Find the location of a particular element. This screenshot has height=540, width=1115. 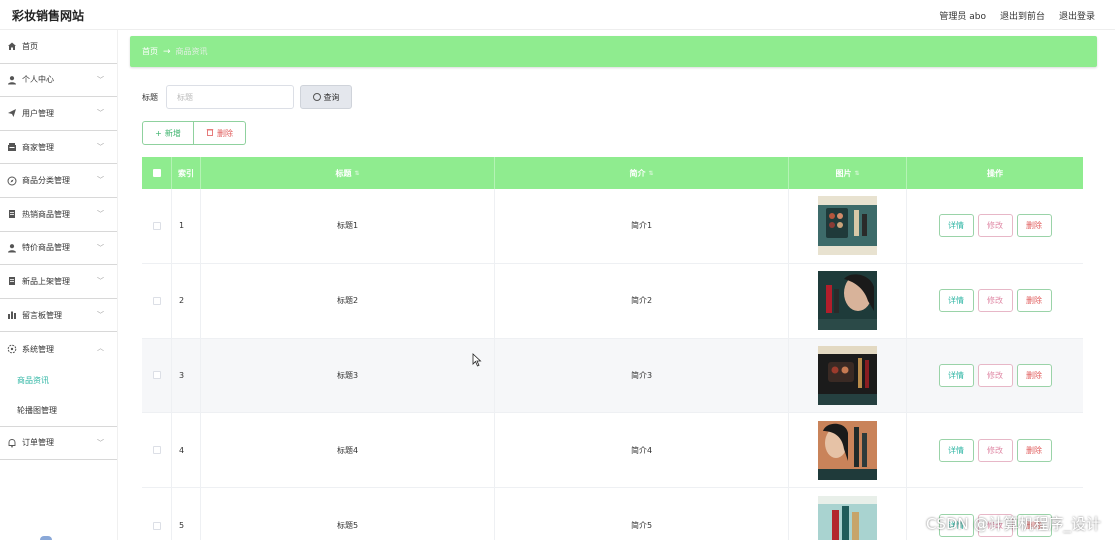

header-title: 标题 ⇅ is located at coordinates (348, 173).